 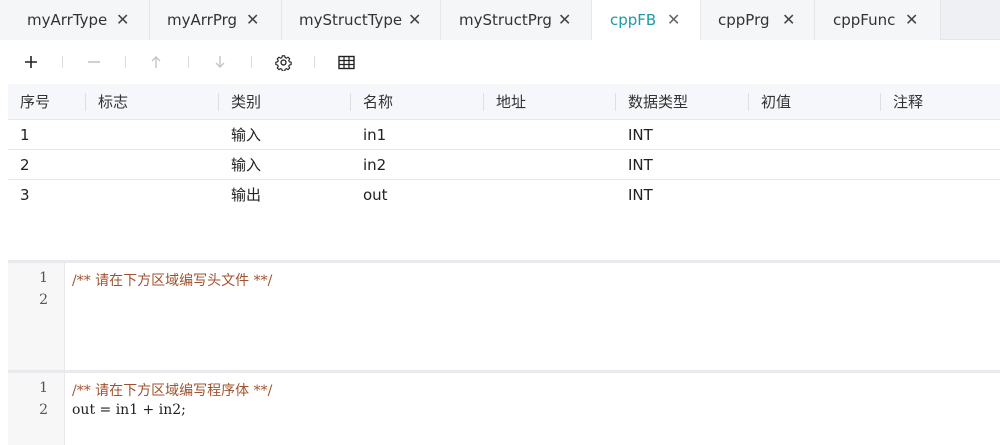 I want to click on code-line: /** 请在下方区域编写程序体 **/, so click(x=172, y=390).